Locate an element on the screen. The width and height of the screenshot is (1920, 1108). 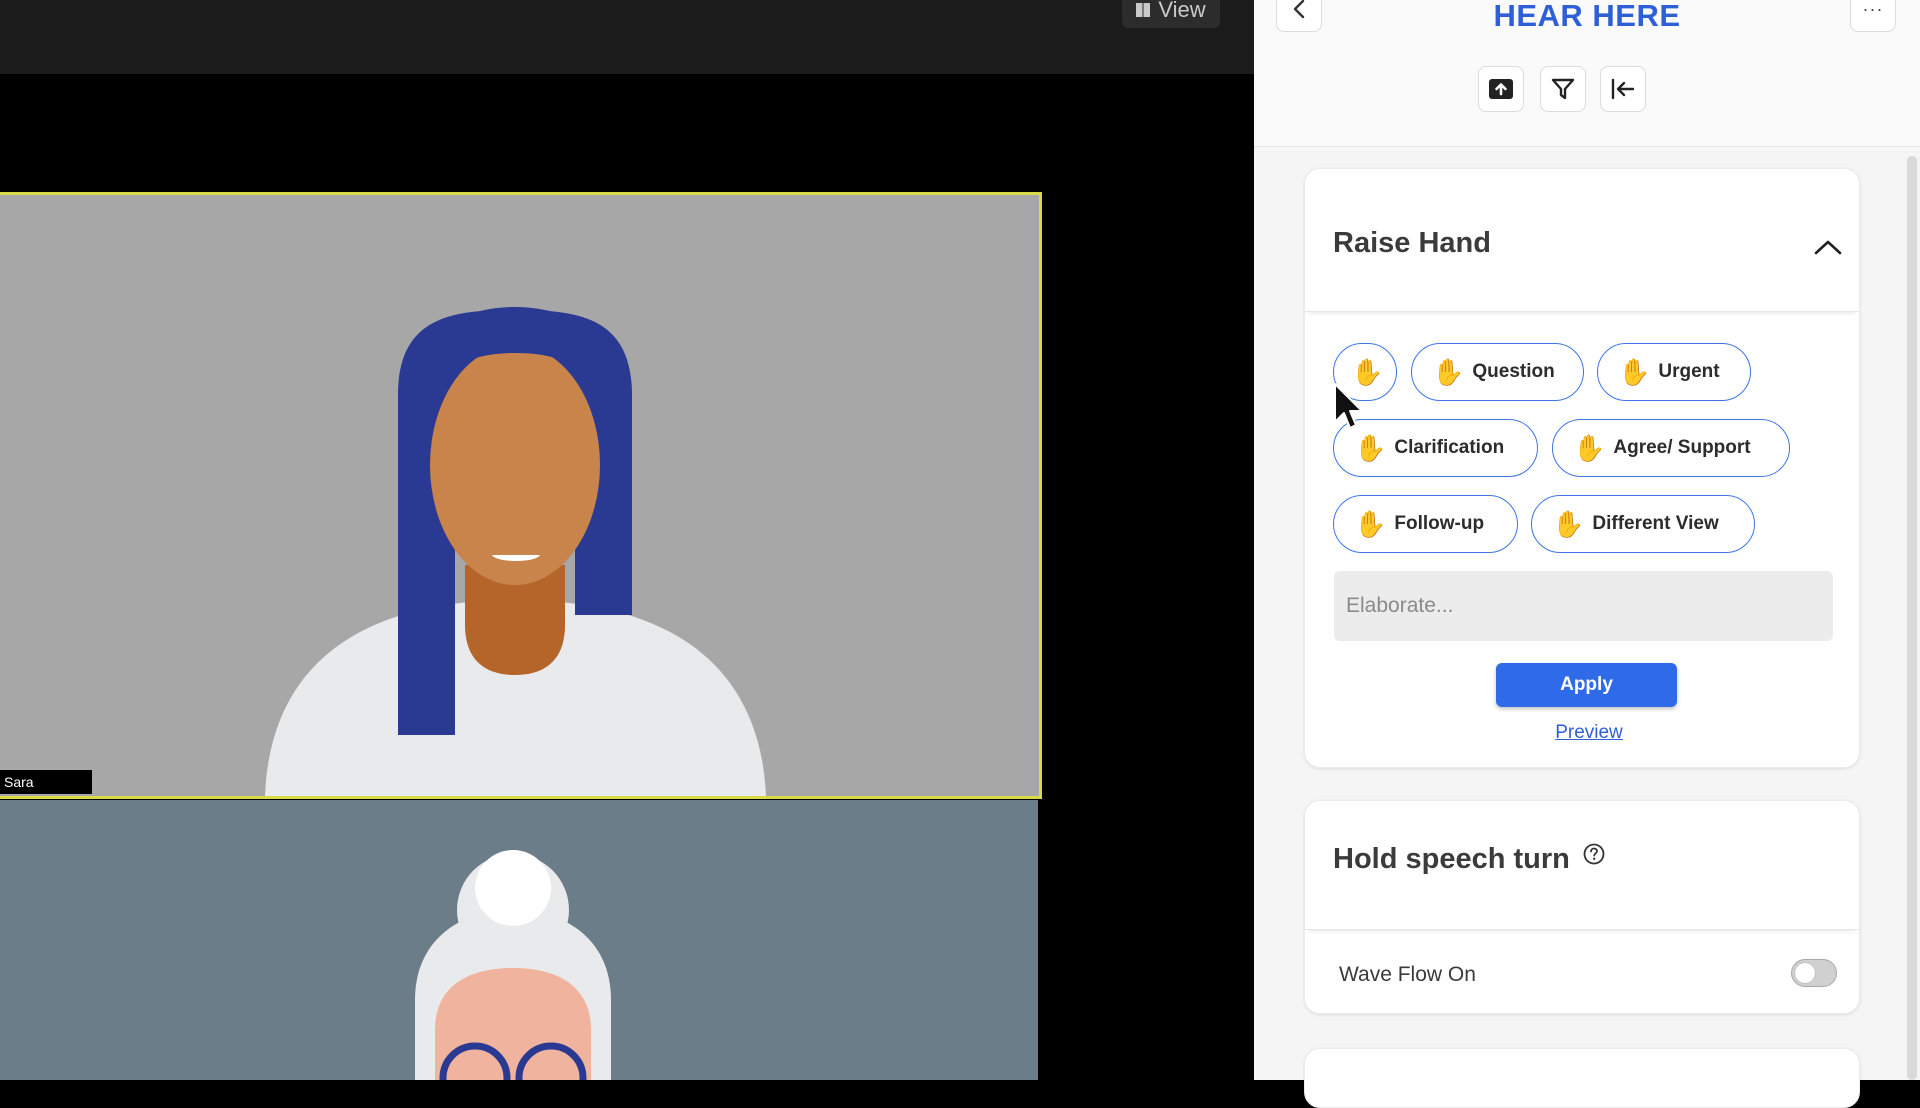
view-button-label: View is located at coordinates (1182, 11).